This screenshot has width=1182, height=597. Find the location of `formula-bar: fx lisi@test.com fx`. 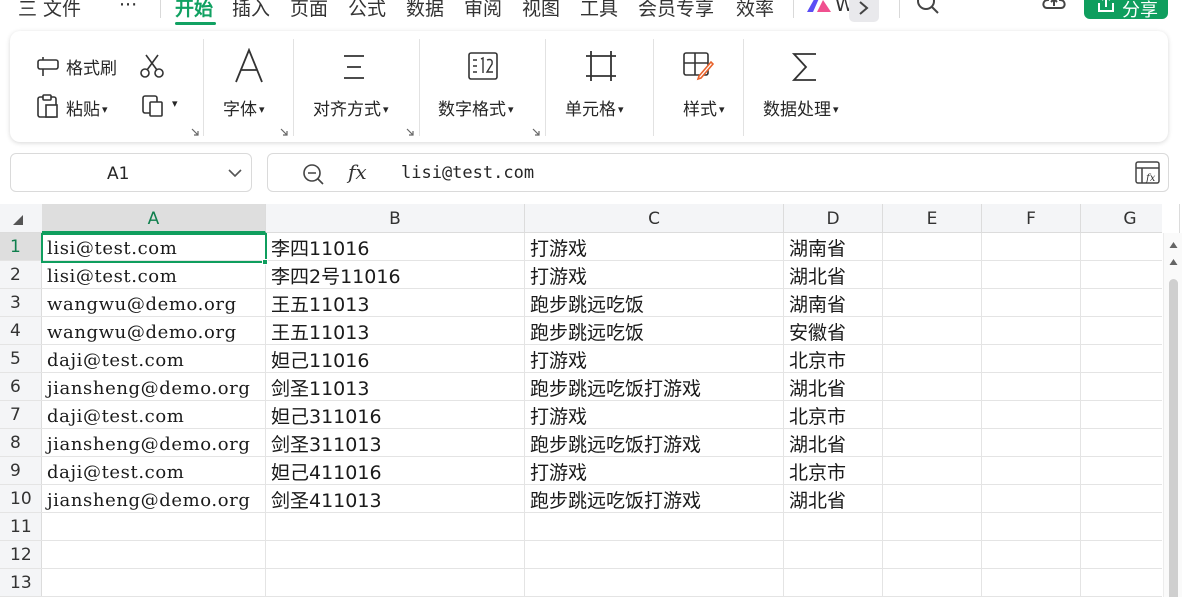

formula-bar: fx lisi@test.com fx is located at coordinates (718, 172).